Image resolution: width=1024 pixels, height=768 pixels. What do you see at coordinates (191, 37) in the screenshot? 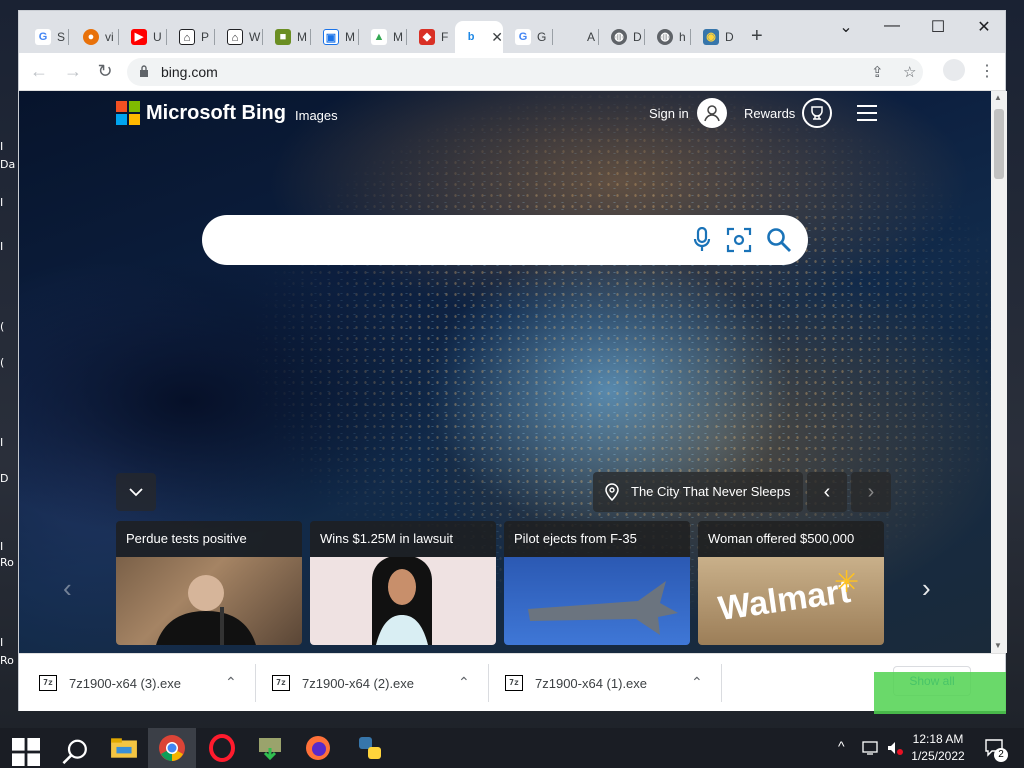
I see `tab-3: ⌂ P` at bounding box center [191, 37].